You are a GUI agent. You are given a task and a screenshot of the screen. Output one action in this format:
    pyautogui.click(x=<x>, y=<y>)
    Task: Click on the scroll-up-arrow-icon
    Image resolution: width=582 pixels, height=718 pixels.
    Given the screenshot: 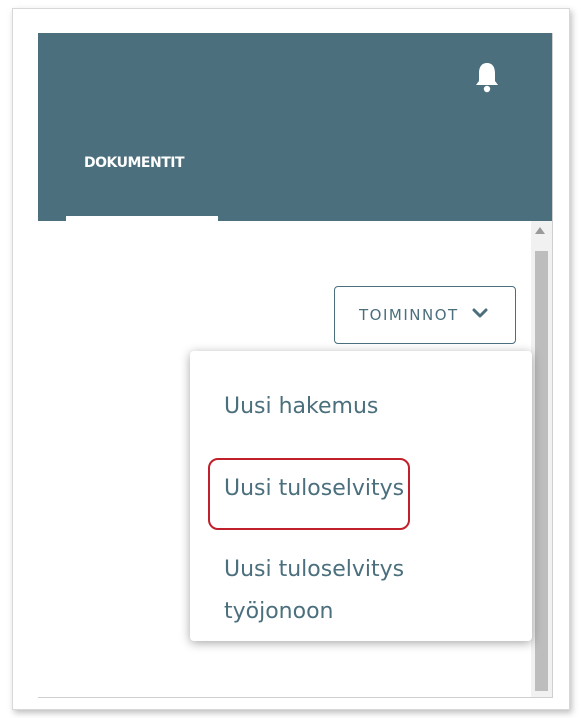 What is the action you would take?
    pyautogui.click(x=540, y=230)
    